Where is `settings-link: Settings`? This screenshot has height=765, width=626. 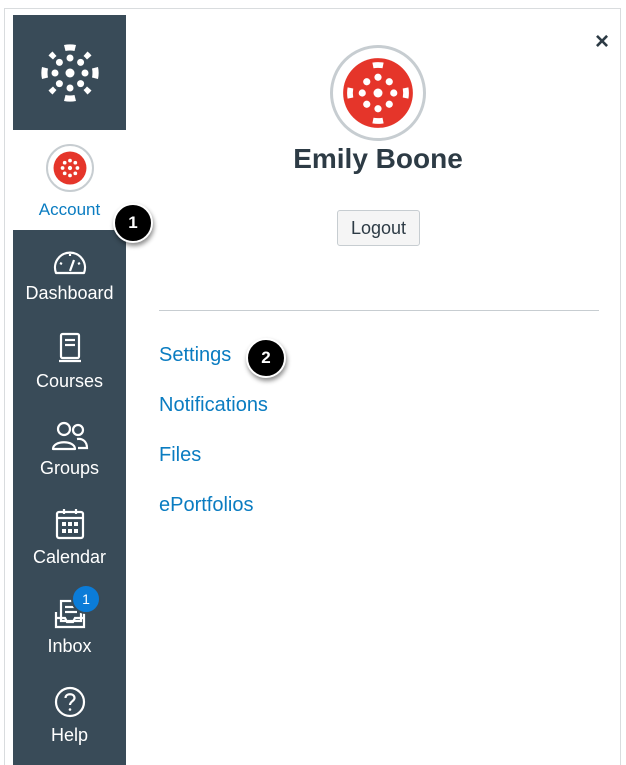 settings-link: Settings is located at coordinates (195, 355).